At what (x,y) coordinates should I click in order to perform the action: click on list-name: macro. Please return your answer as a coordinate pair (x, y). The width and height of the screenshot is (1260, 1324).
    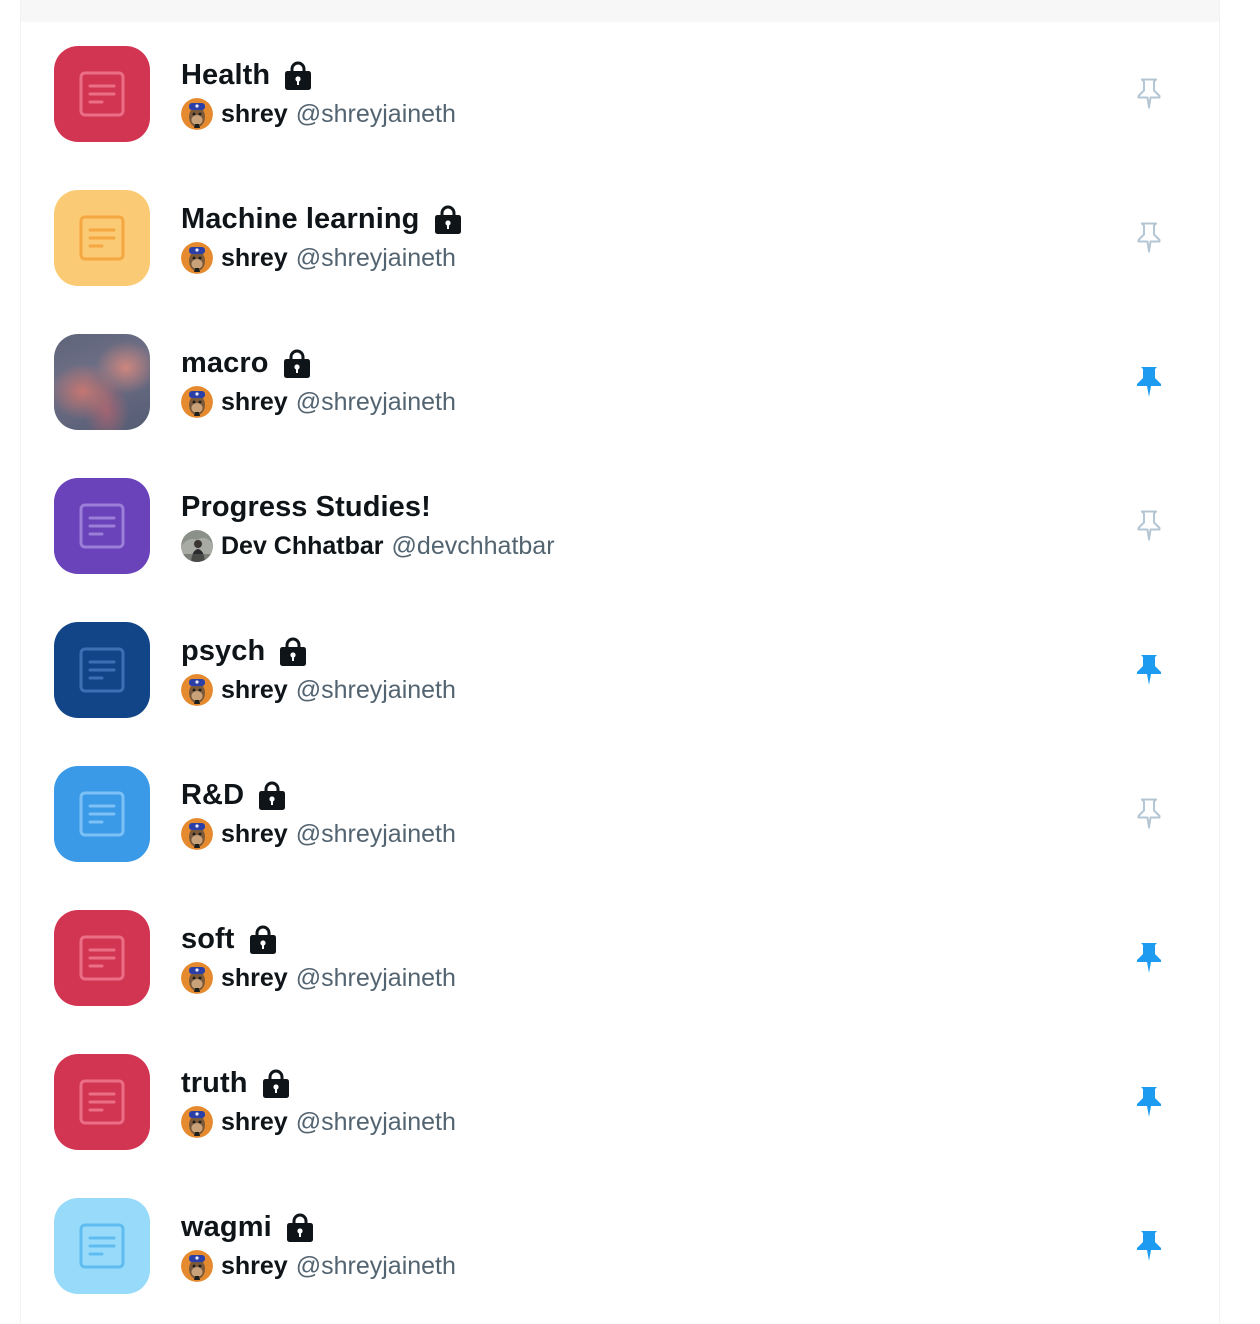
    Looking at the image, I should click on (225, 362).